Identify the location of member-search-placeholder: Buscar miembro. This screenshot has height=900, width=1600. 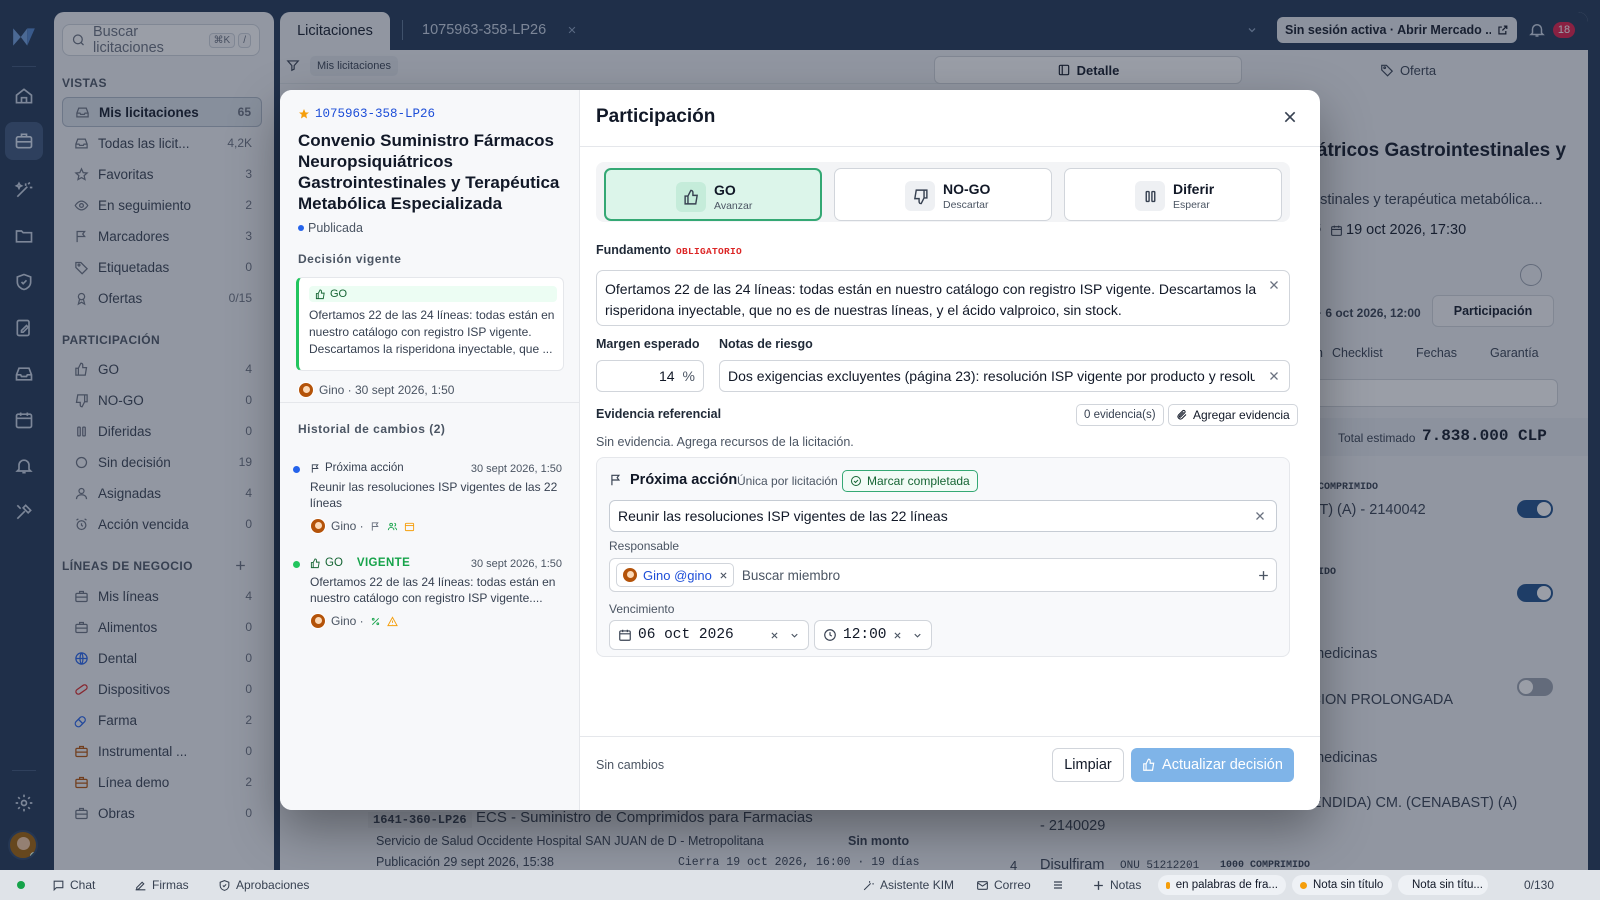
(791, 575).